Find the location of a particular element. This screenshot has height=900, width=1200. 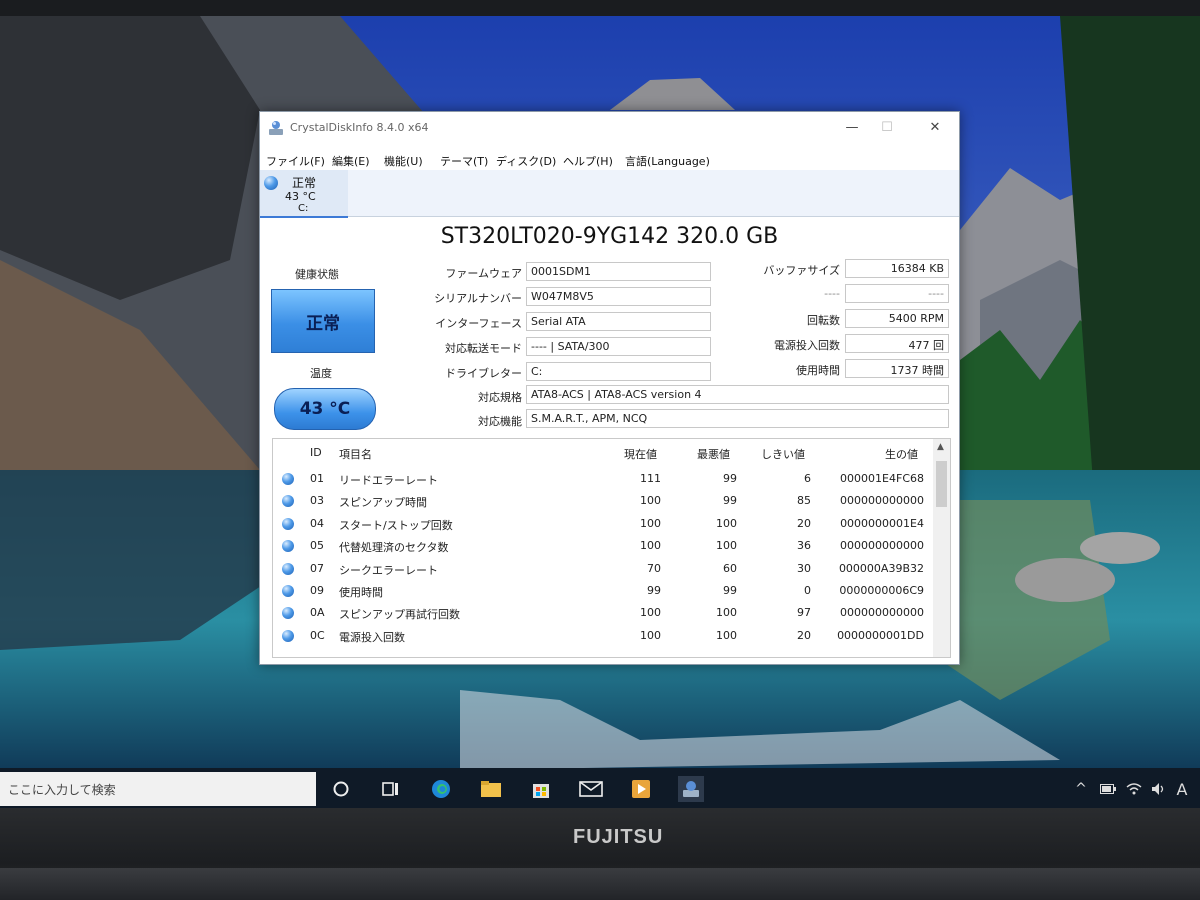

cell-attribute-name: シークエラーレート is located at coordinates (388, 570).